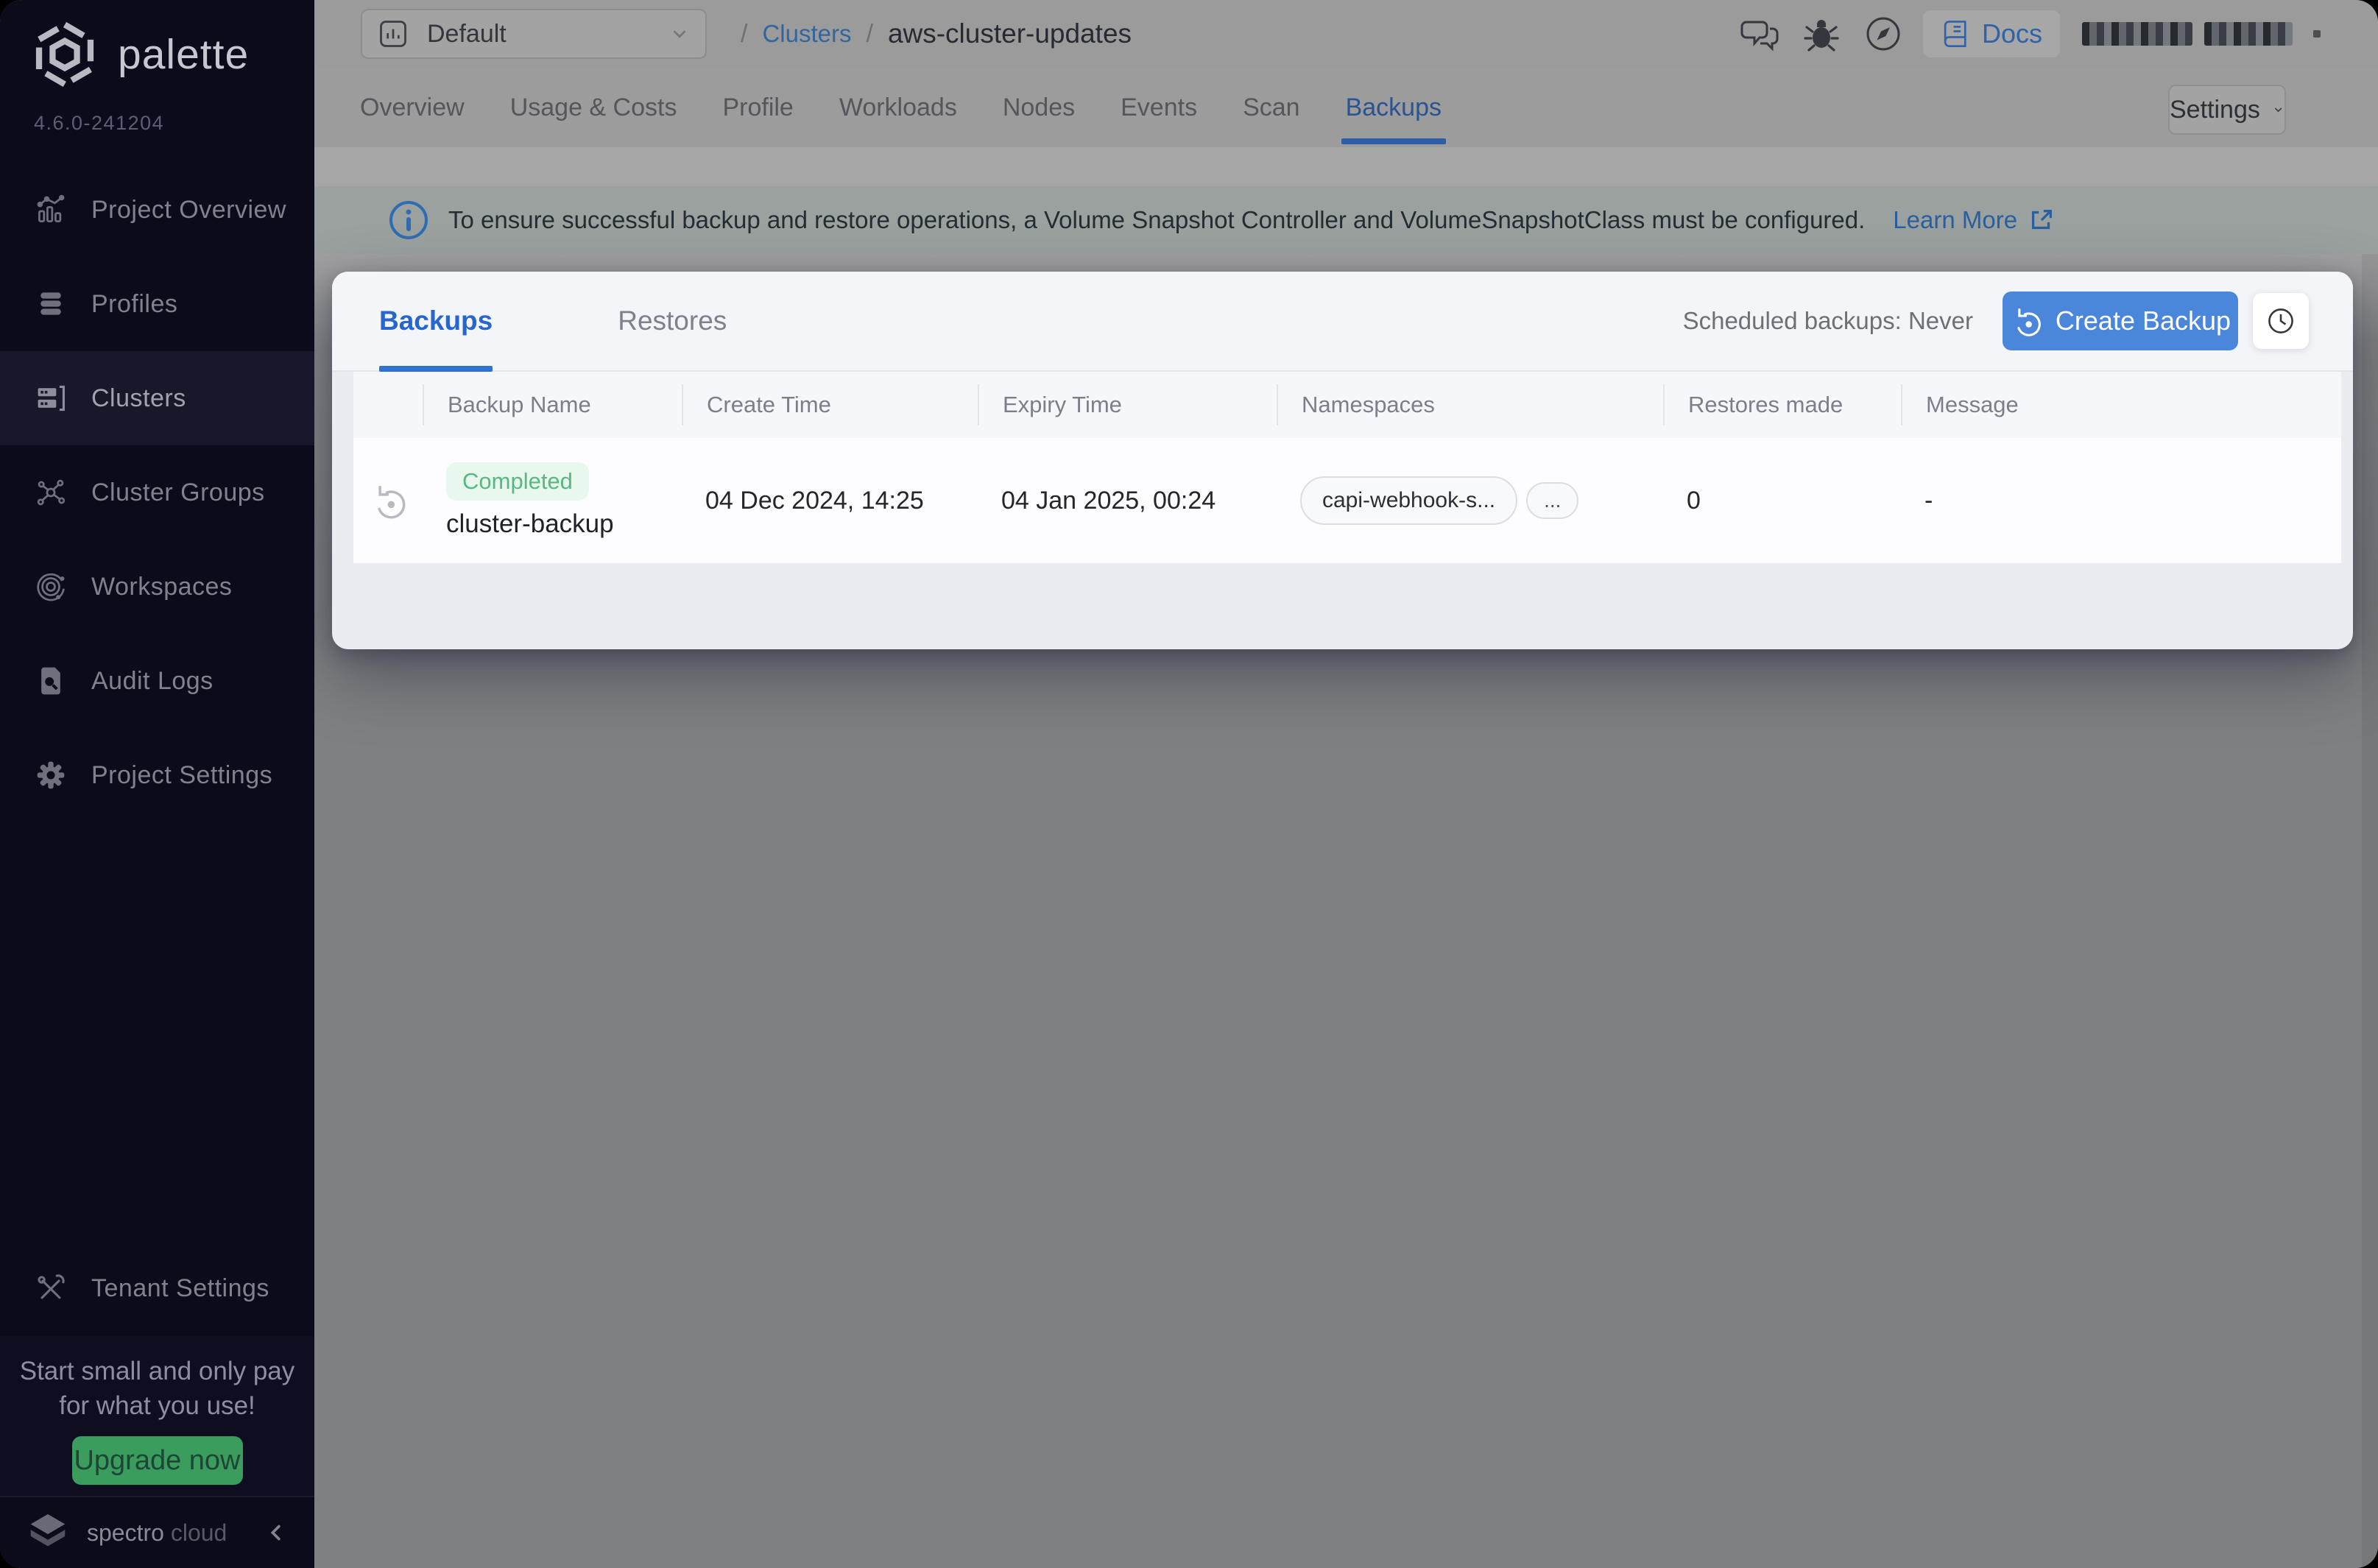 Image resolution: width=2378 pixels, height=1568 pixels. What do you see at coordinates (2317, 34) in the screenshot?
I see `user-menu-caret` at bounding box center [2317, 34].